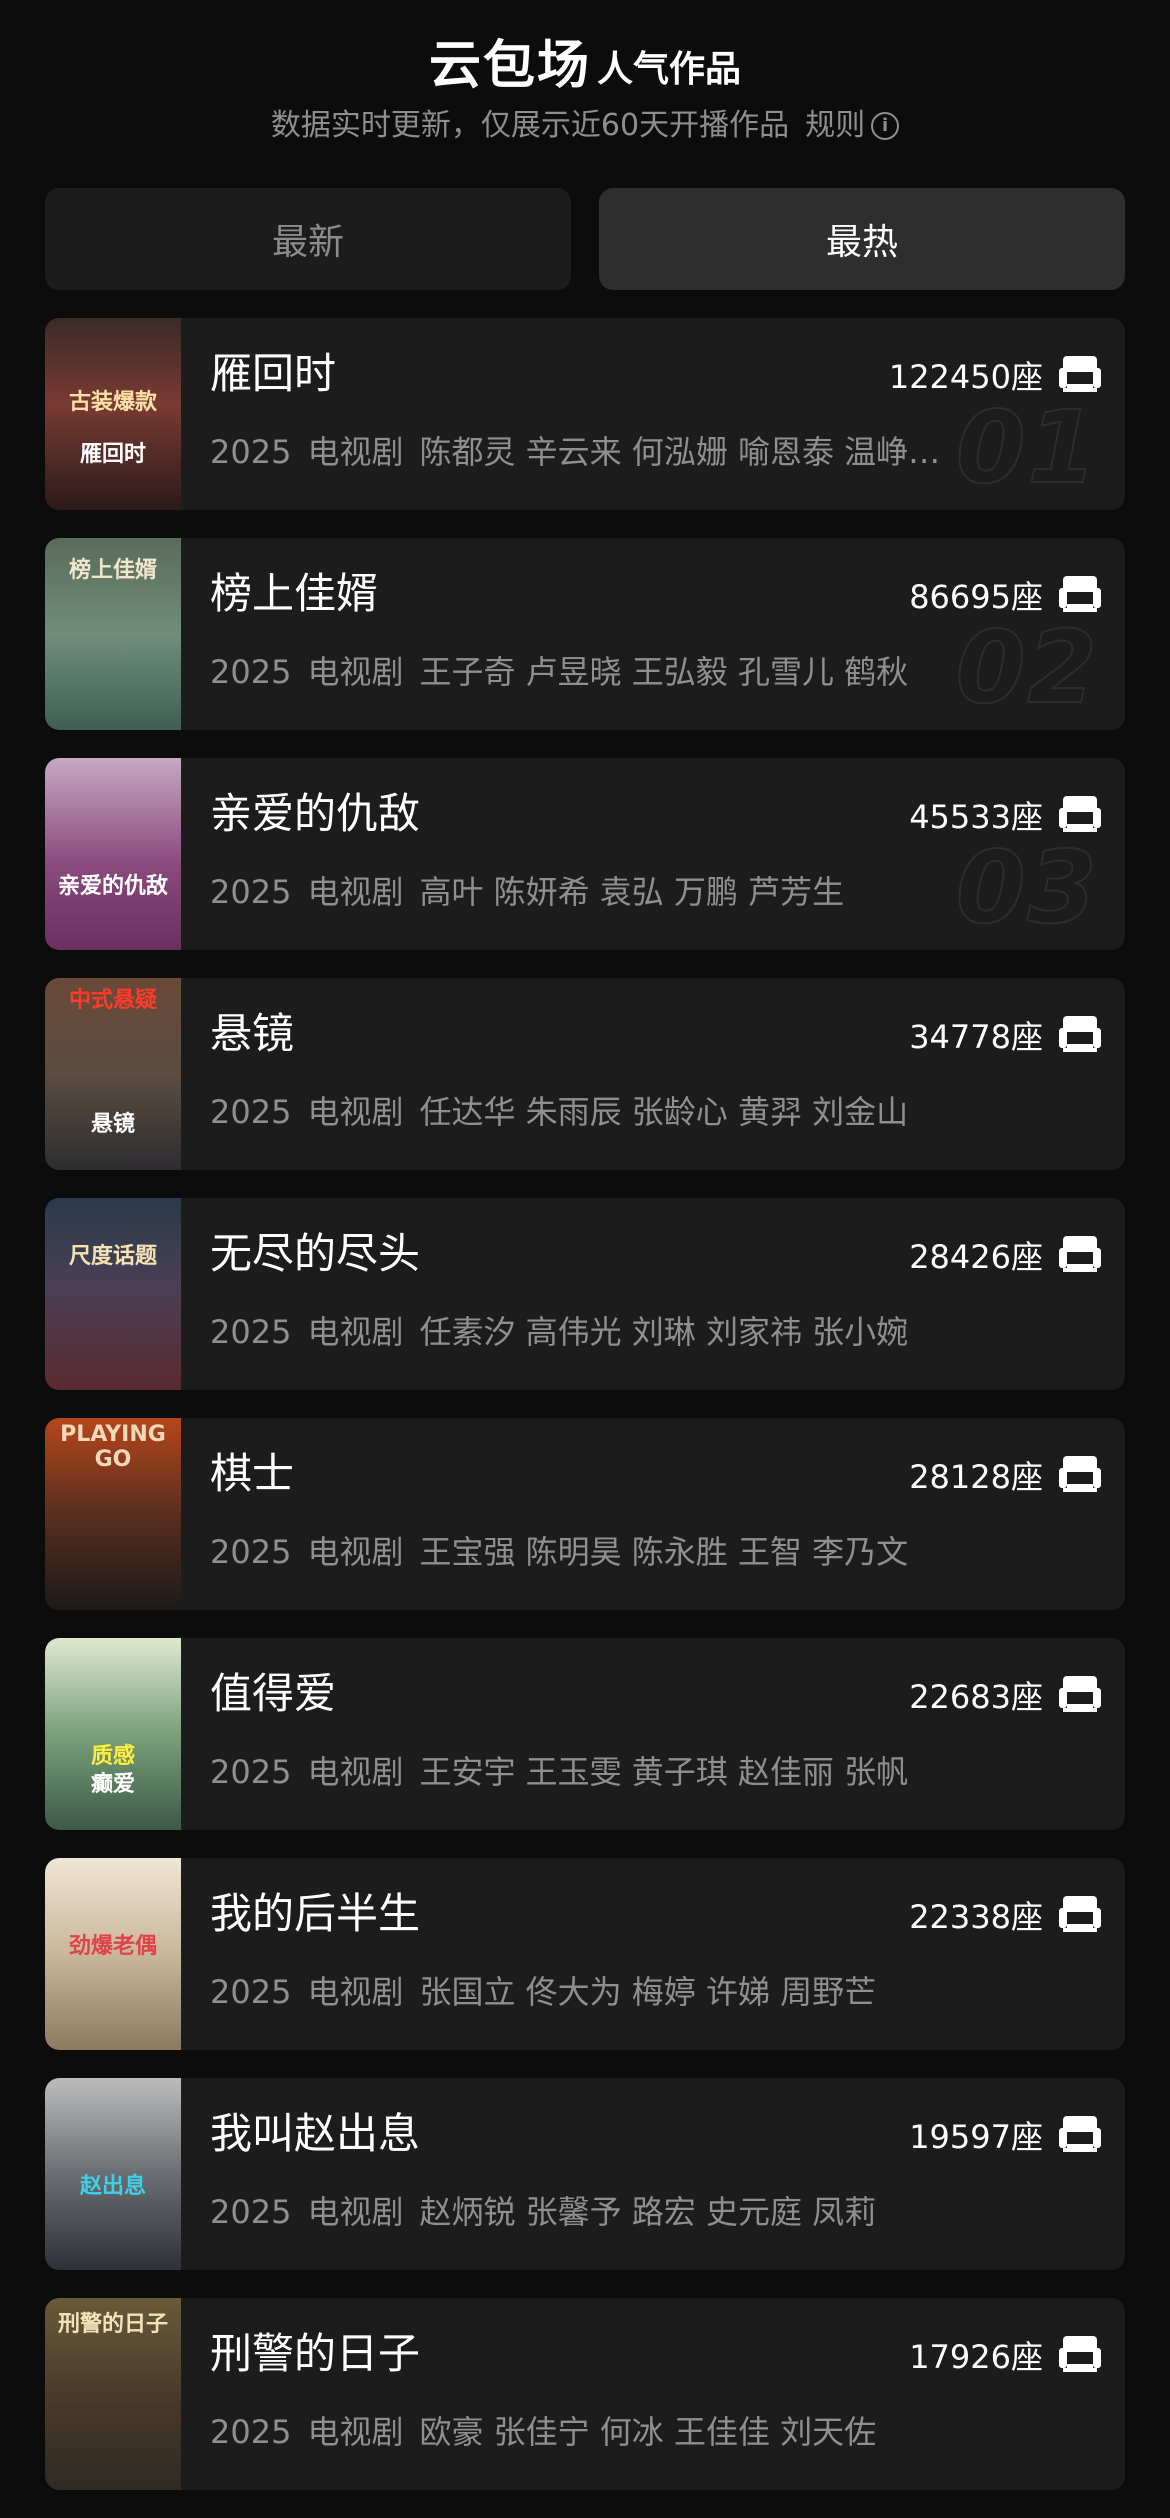 Image resolution: width=1170 pixels, height=2518 pixels. Describe the element at coordinates (1027, 887) in the screenshot. I see `rank-number: 03` at that location.